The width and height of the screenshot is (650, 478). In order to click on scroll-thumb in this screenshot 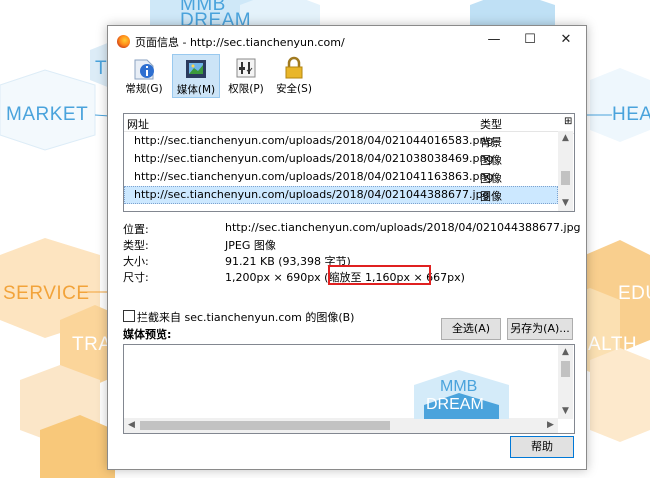, I will do `click(565, 178)`.